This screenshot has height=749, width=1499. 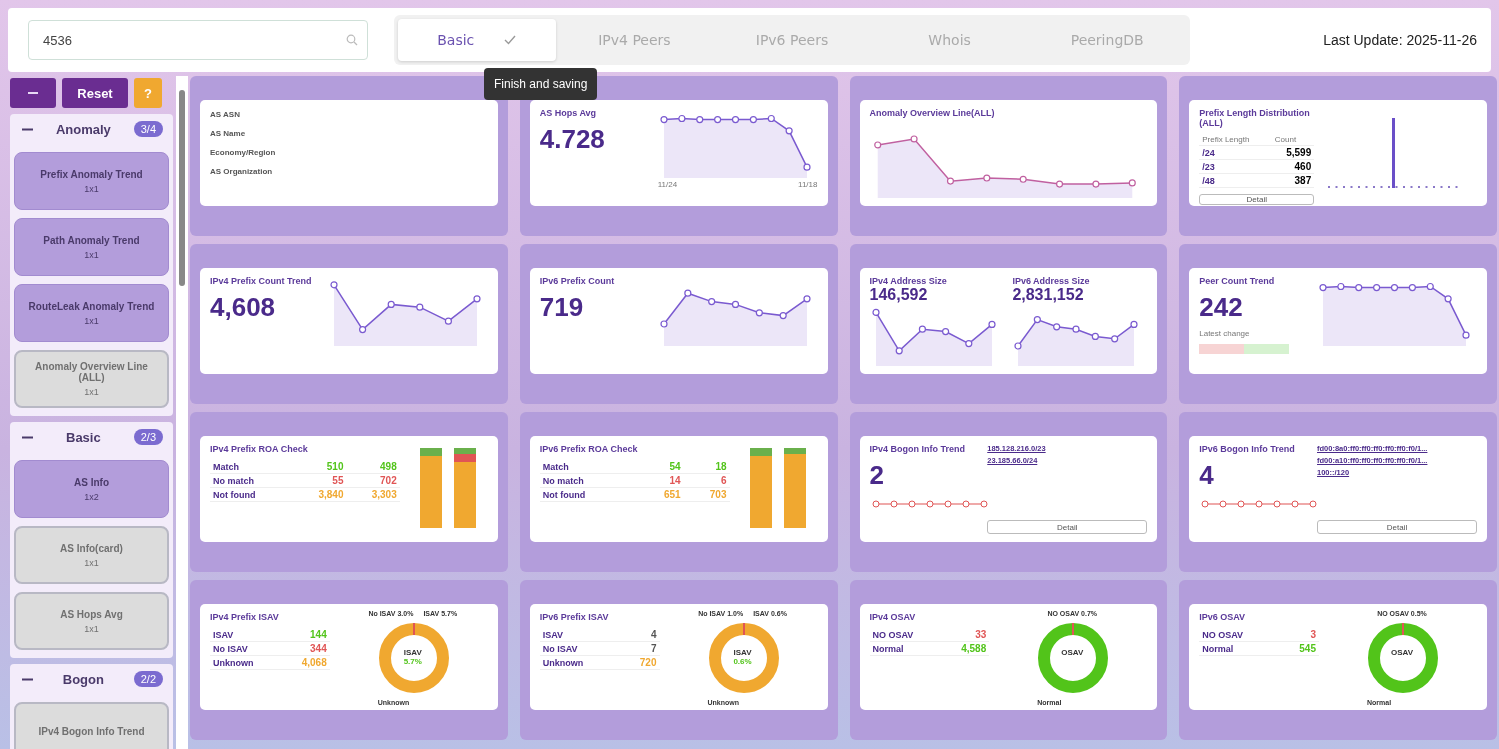 What do you see at coordinates (243, 152) in the screenshot?
I see `field-label: Economy/Region` at bounding box center [243, 152].